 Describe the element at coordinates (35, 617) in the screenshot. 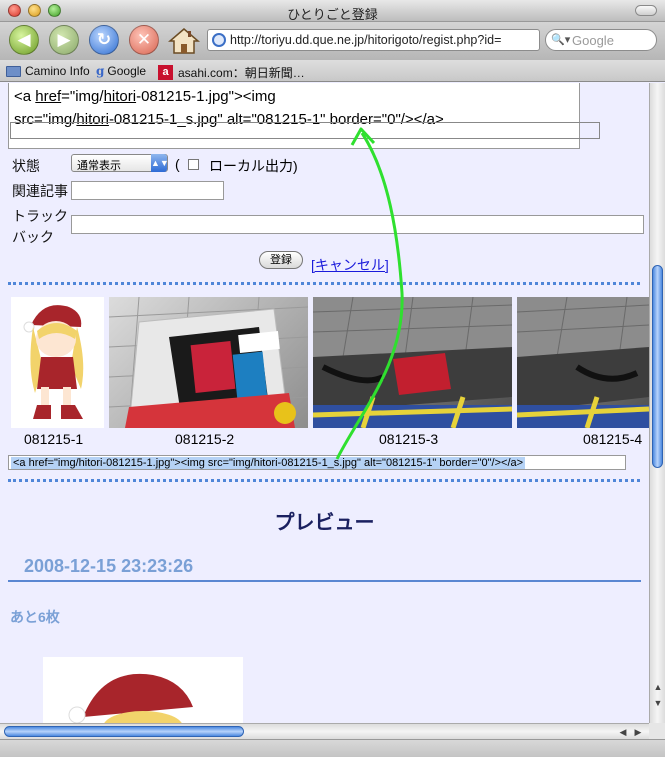

I see `remaining-count: あと6枚` at that location.